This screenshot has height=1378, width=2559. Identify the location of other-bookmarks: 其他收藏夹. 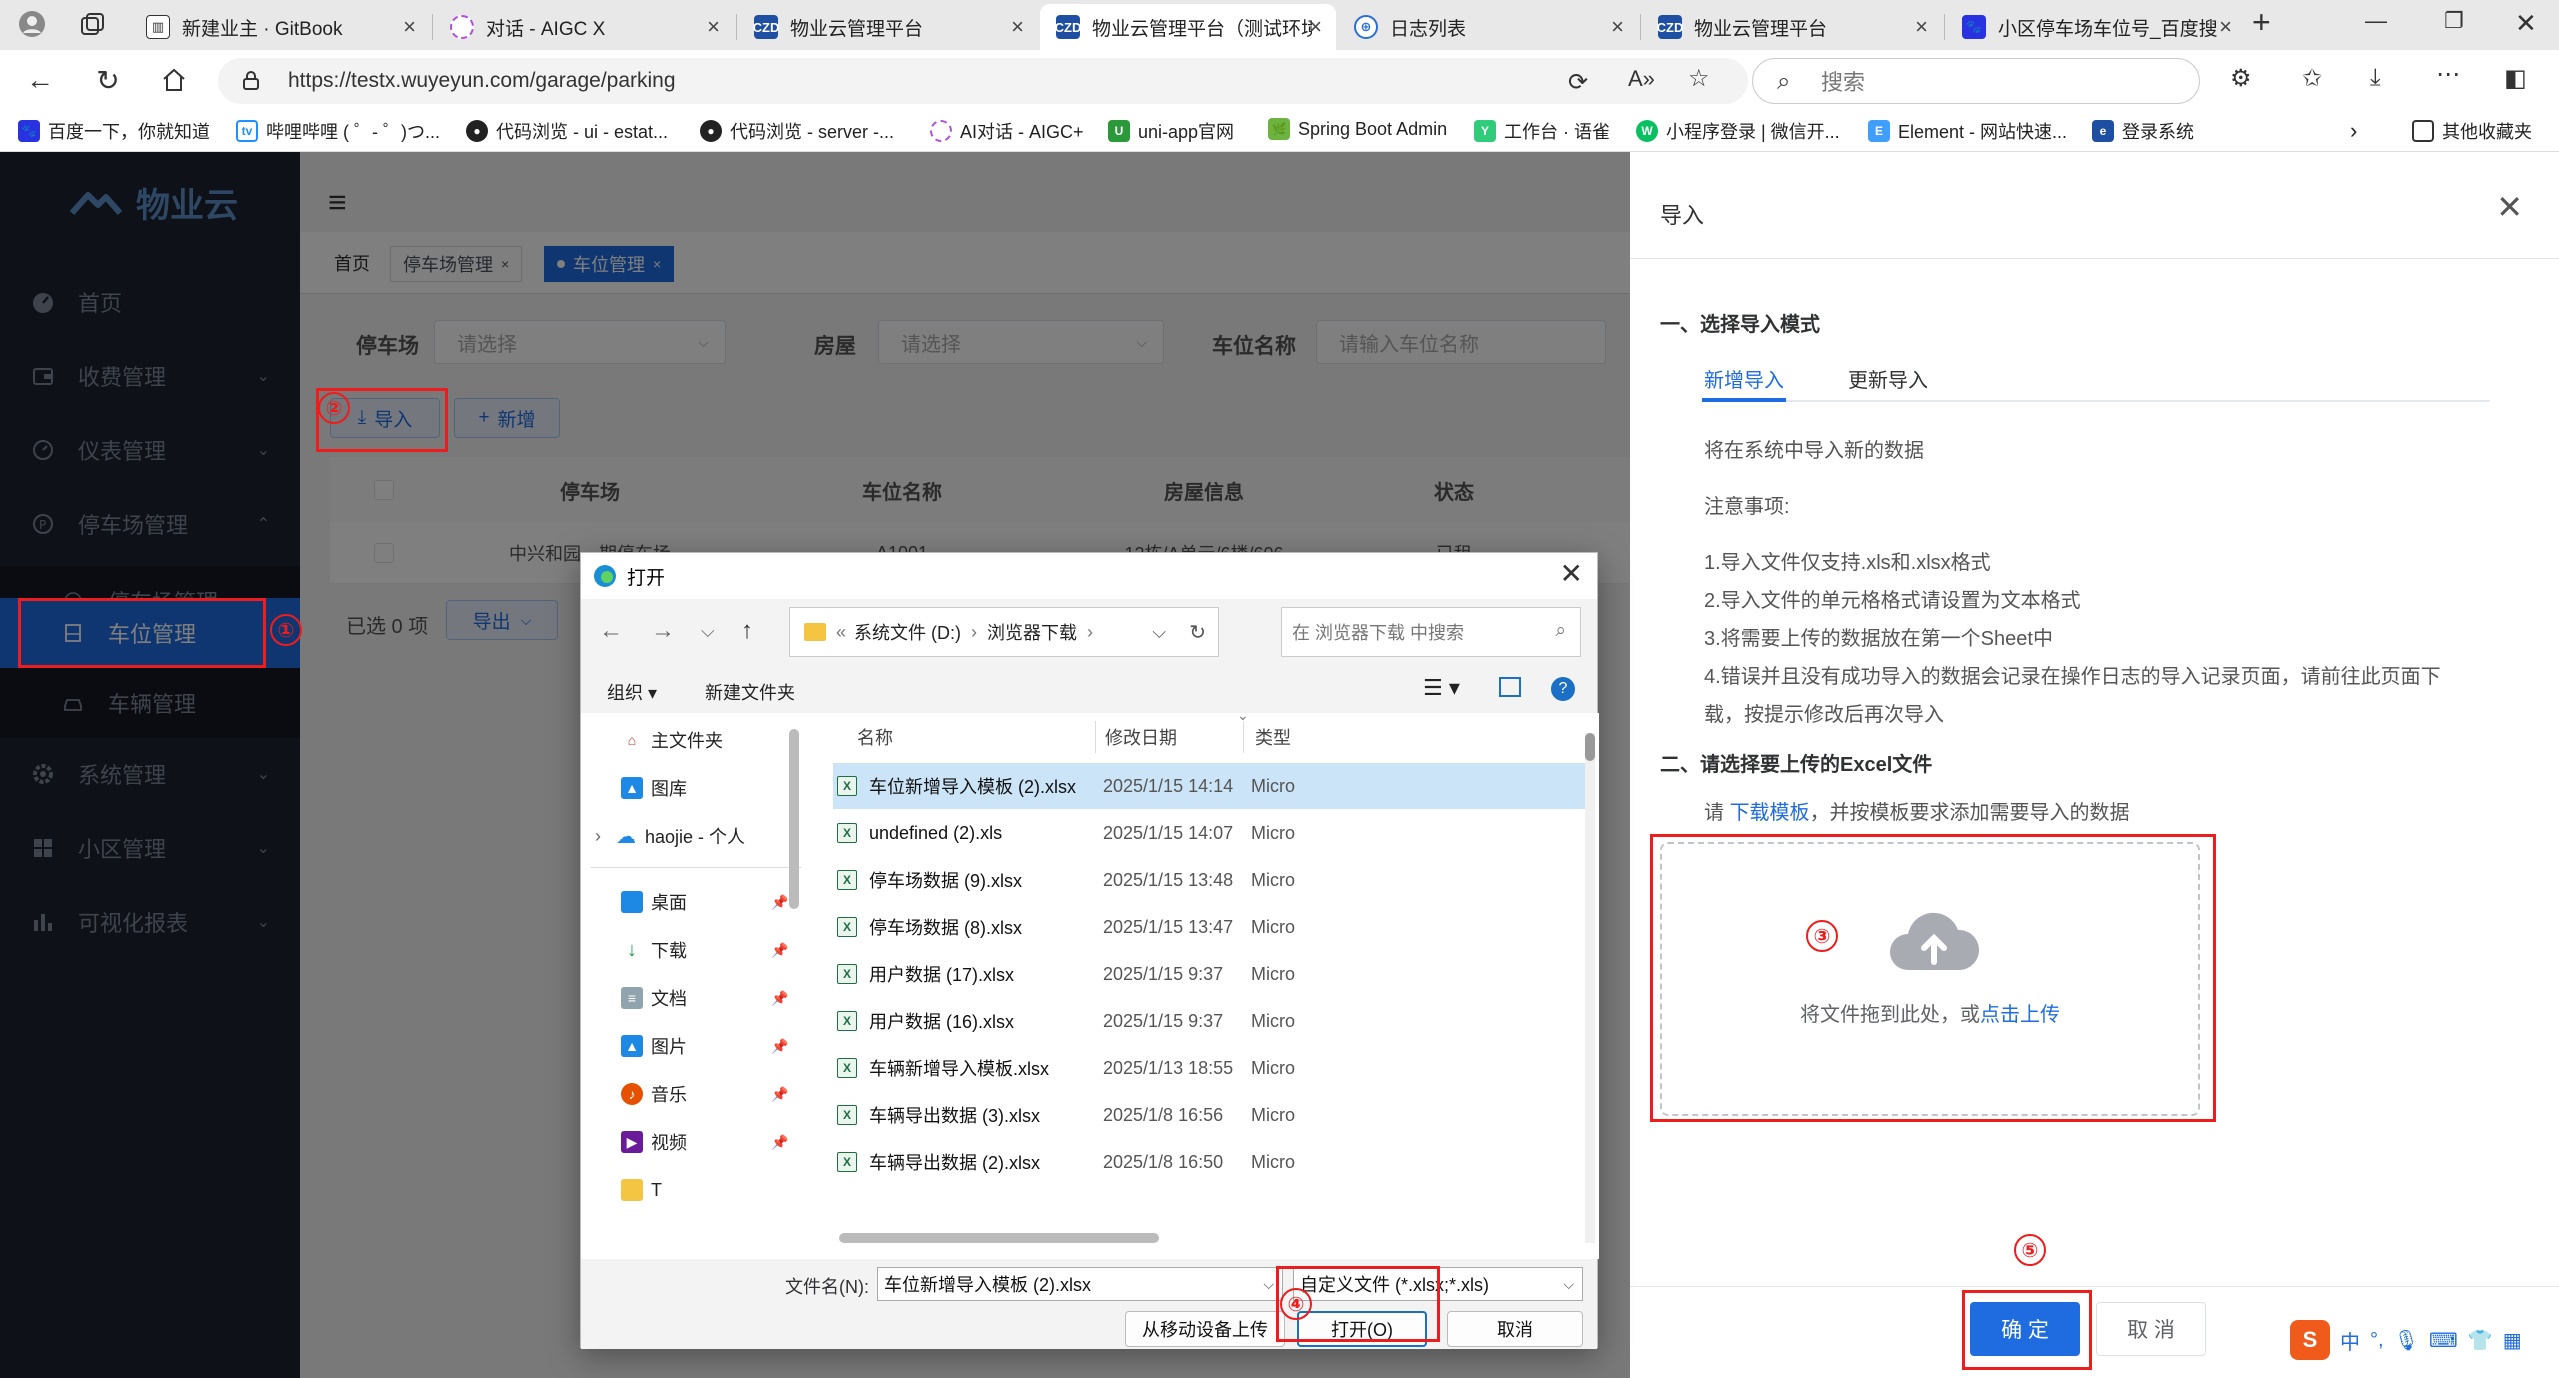
(2472, 131).